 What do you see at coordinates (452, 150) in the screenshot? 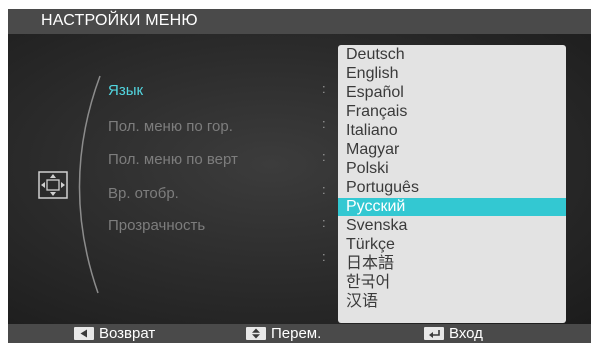
I see `language-option: Magyar` at bounding box center [452, 150].